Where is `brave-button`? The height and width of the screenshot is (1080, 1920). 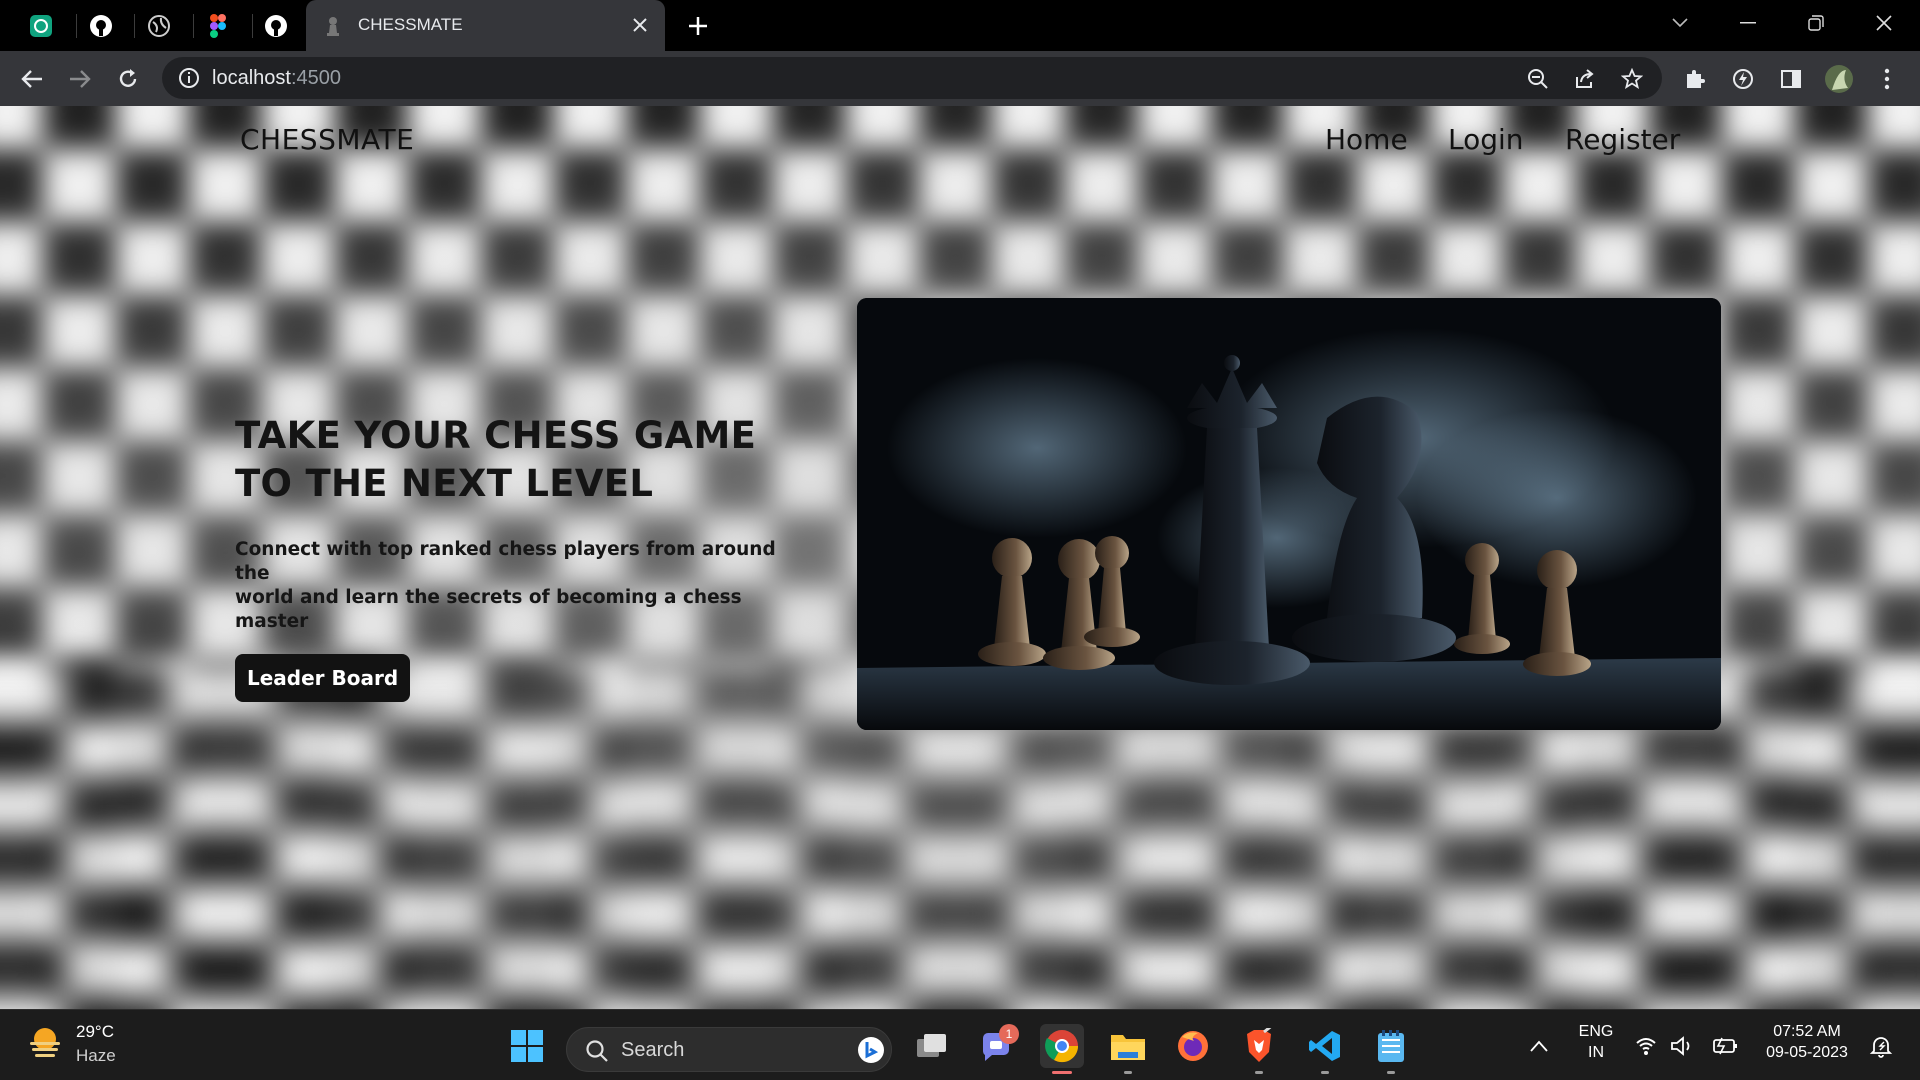
brave-button is located at coordinates (1259, 1049).